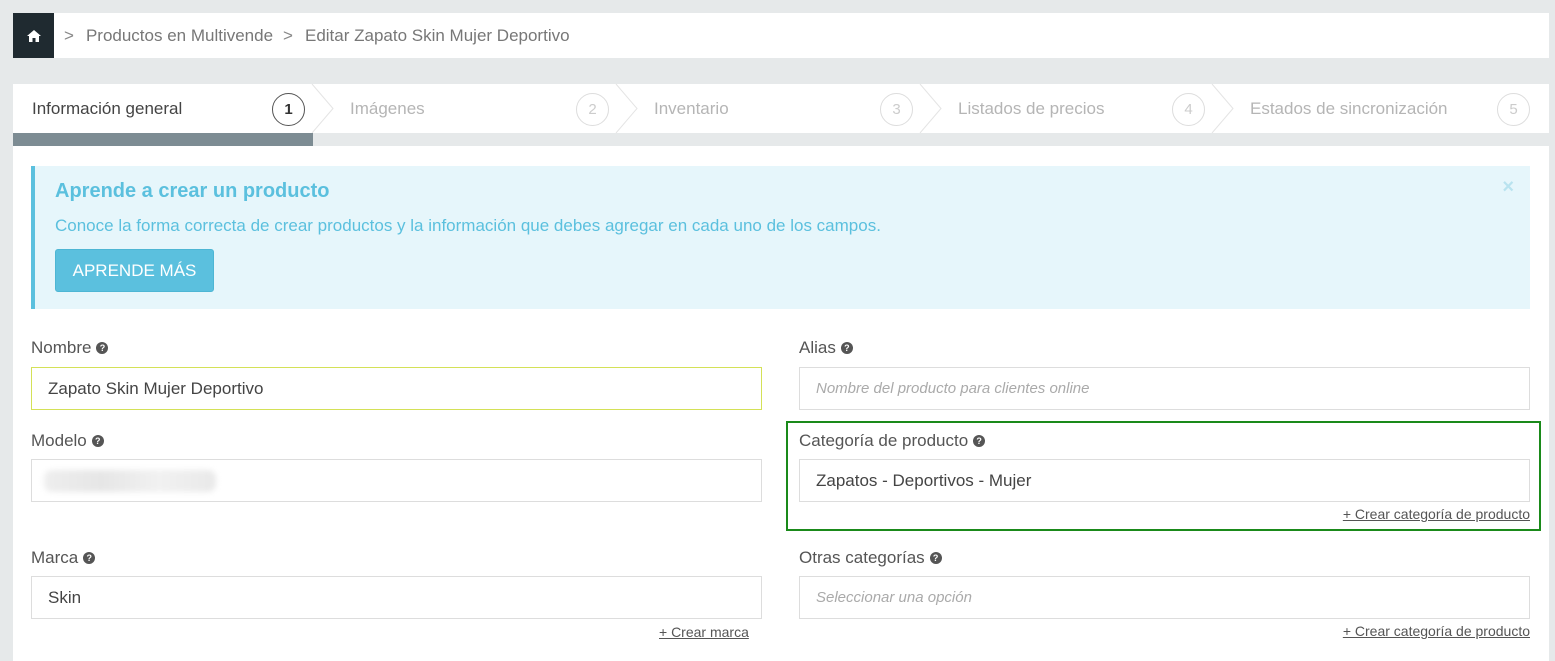  What do you see at coordinates (130, 480) in the screenshot?
I see `redacted-value` at bounding box center [130, 480].